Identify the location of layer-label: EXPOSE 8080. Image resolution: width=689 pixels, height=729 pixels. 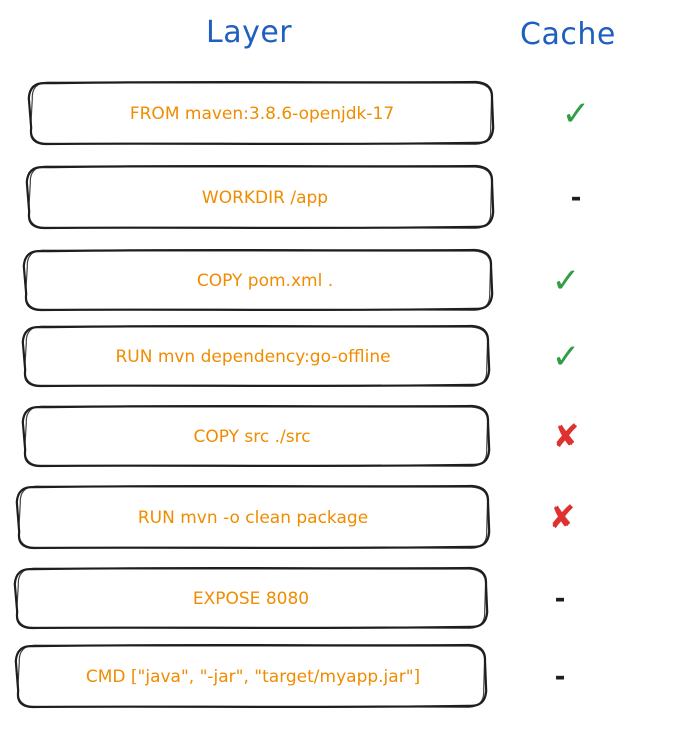
(251, 599).